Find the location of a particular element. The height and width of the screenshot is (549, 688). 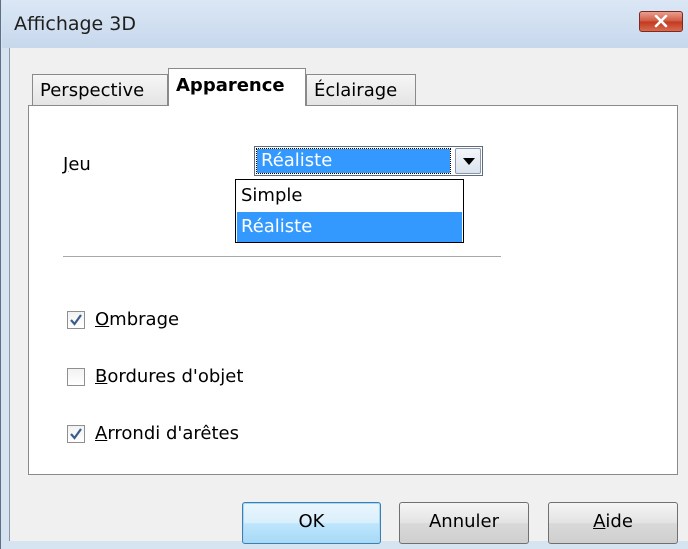

jeu-label-rest: eu is located at coordinates (79, 164).